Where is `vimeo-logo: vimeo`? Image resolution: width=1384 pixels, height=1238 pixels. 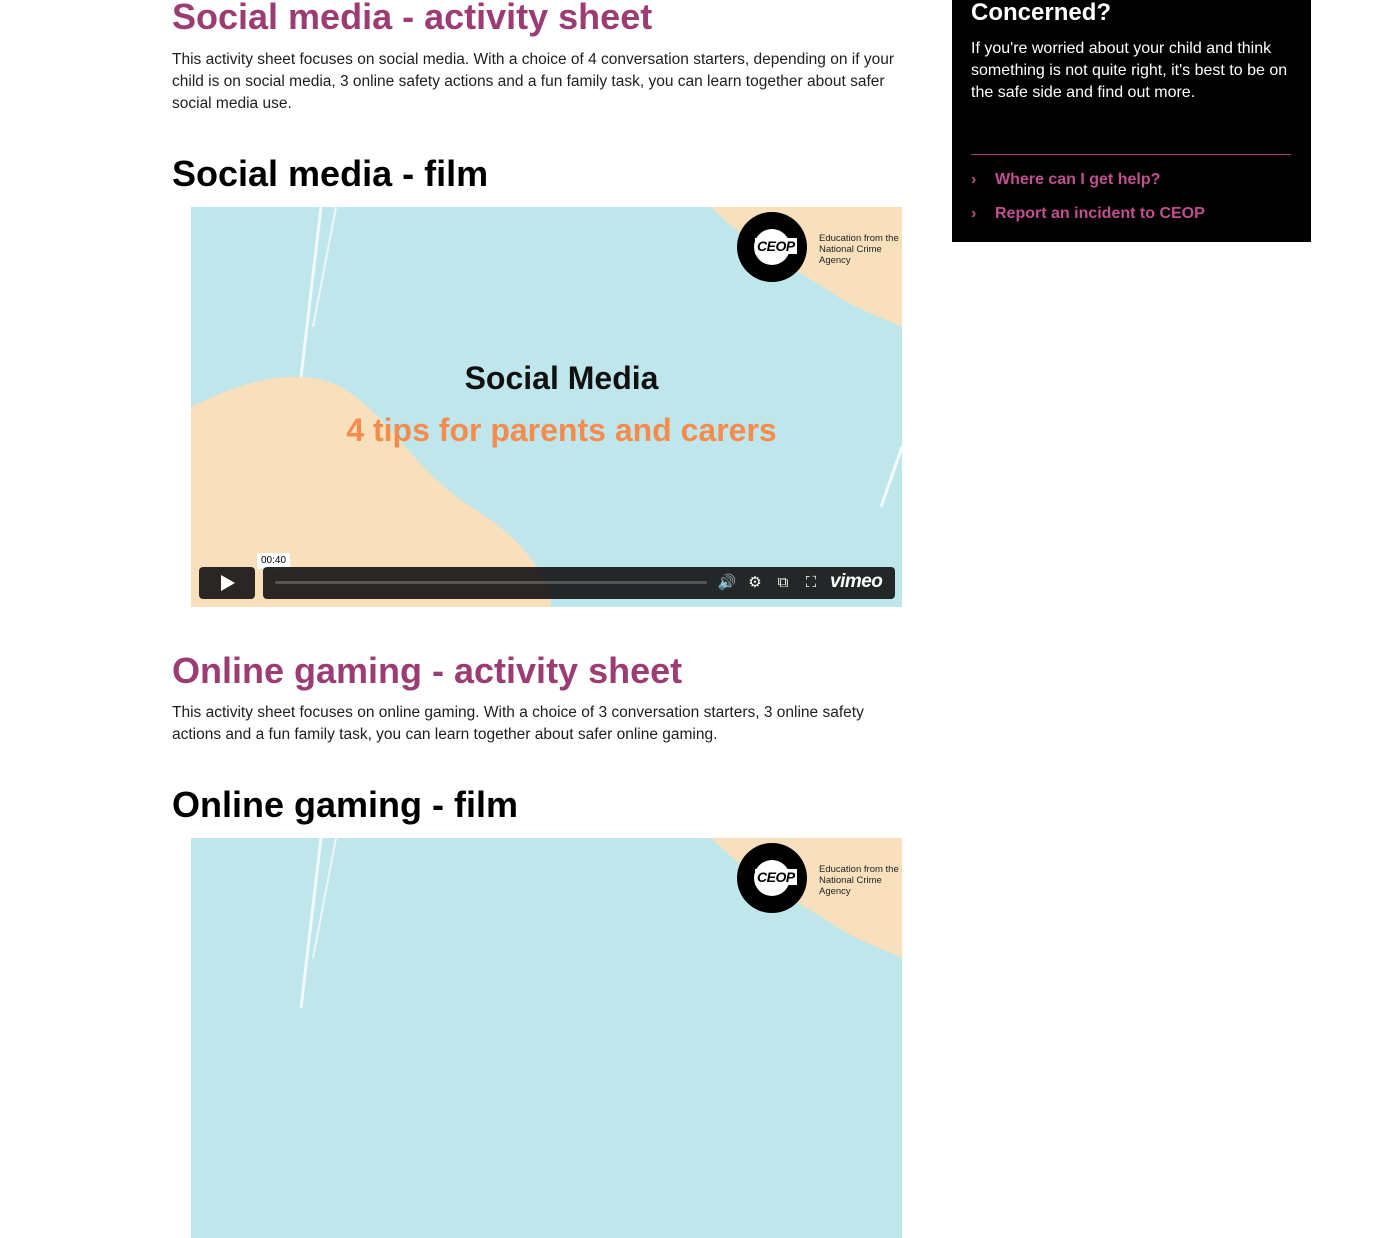 vimeo-logo: vimeo is located at coordinates (856, 582).